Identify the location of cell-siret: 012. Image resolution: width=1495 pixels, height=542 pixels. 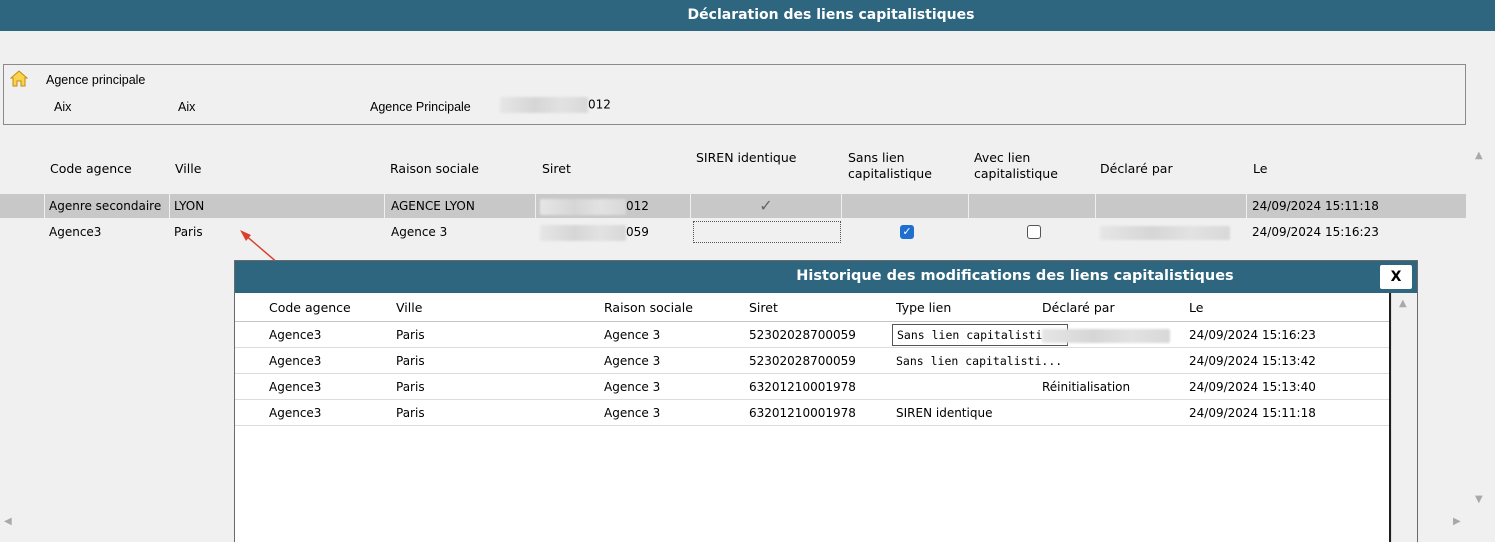
(613, 206).